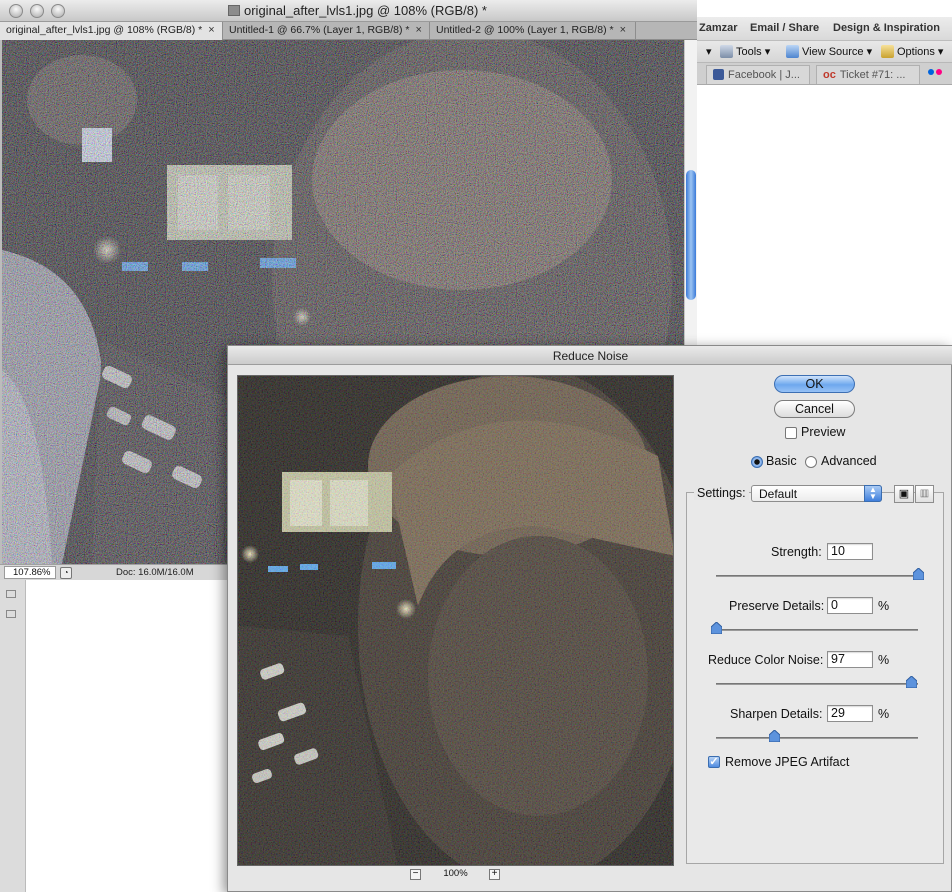  I want to click on advanced-label: Advanced, so click(849, 461).